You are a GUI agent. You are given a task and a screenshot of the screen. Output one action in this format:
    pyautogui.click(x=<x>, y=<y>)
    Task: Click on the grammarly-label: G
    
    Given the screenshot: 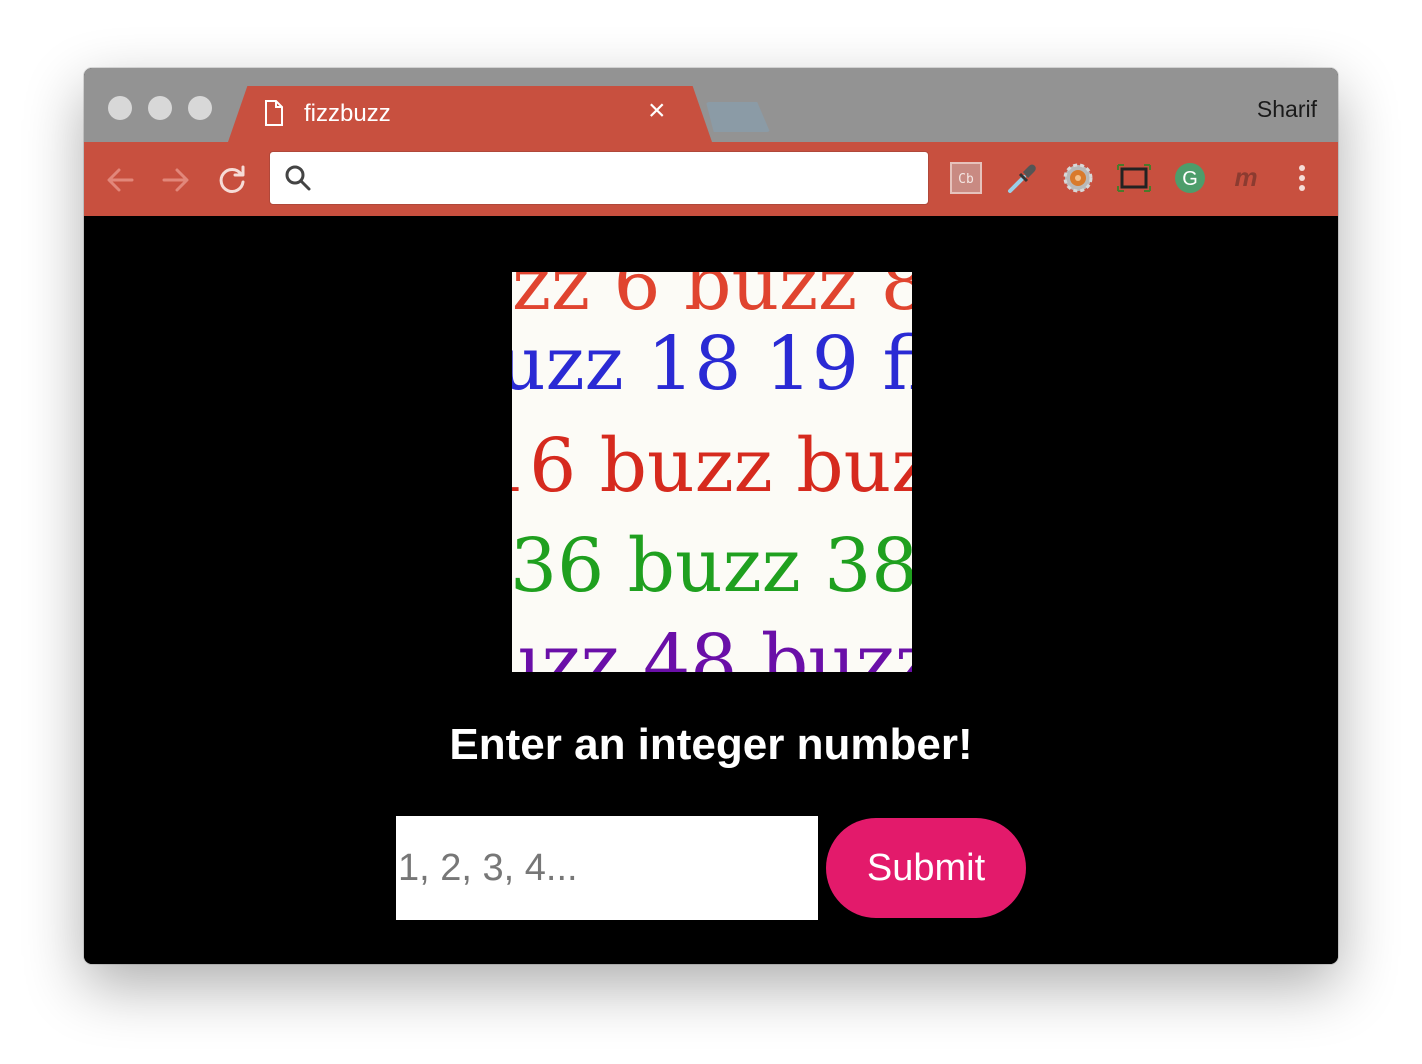 What is the action you would take?
    pyautogui.click(x=1190, y=179)
    